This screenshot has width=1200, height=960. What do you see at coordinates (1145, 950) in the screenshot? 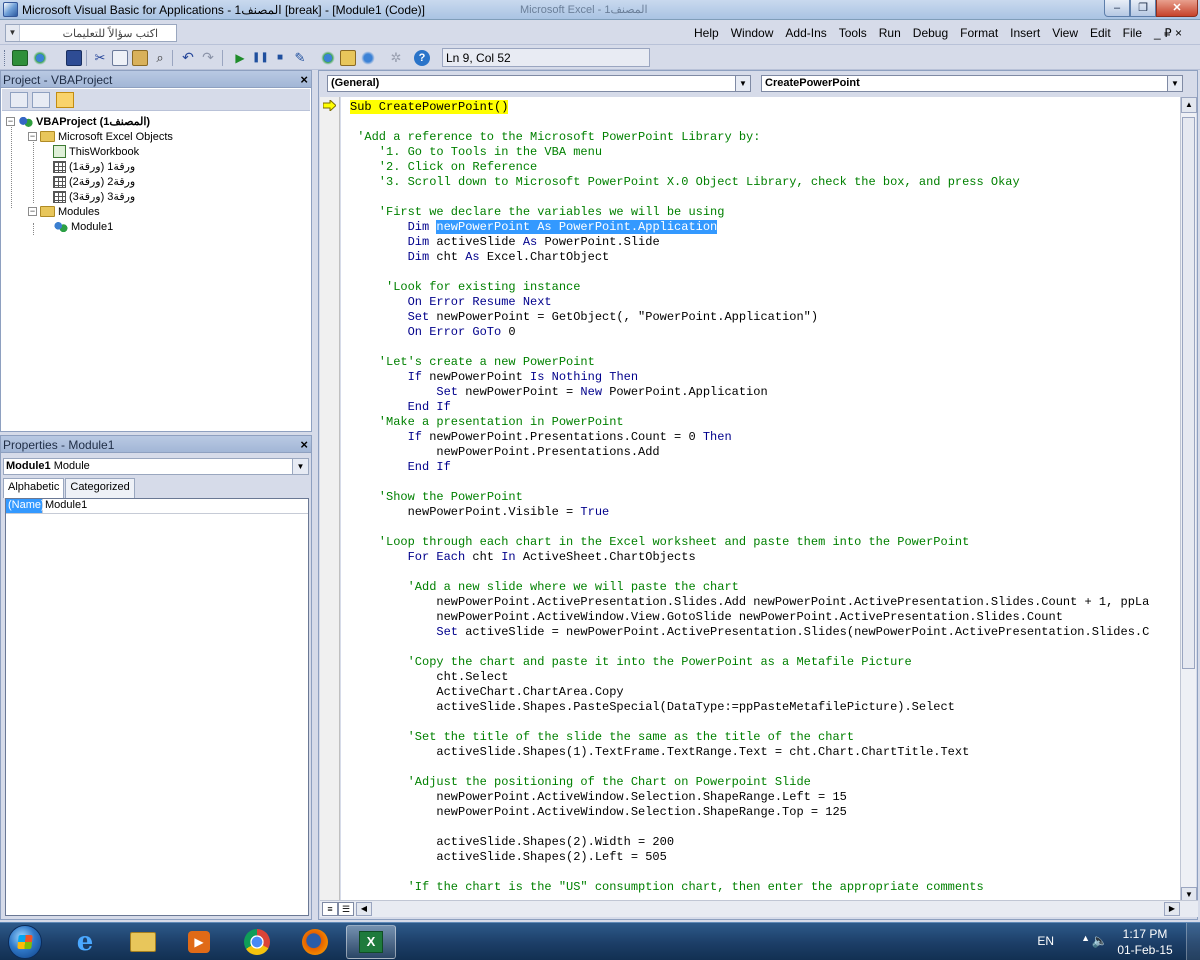
I see `clock-date: 01-Feb-15` at bounding box center [1145, 950].